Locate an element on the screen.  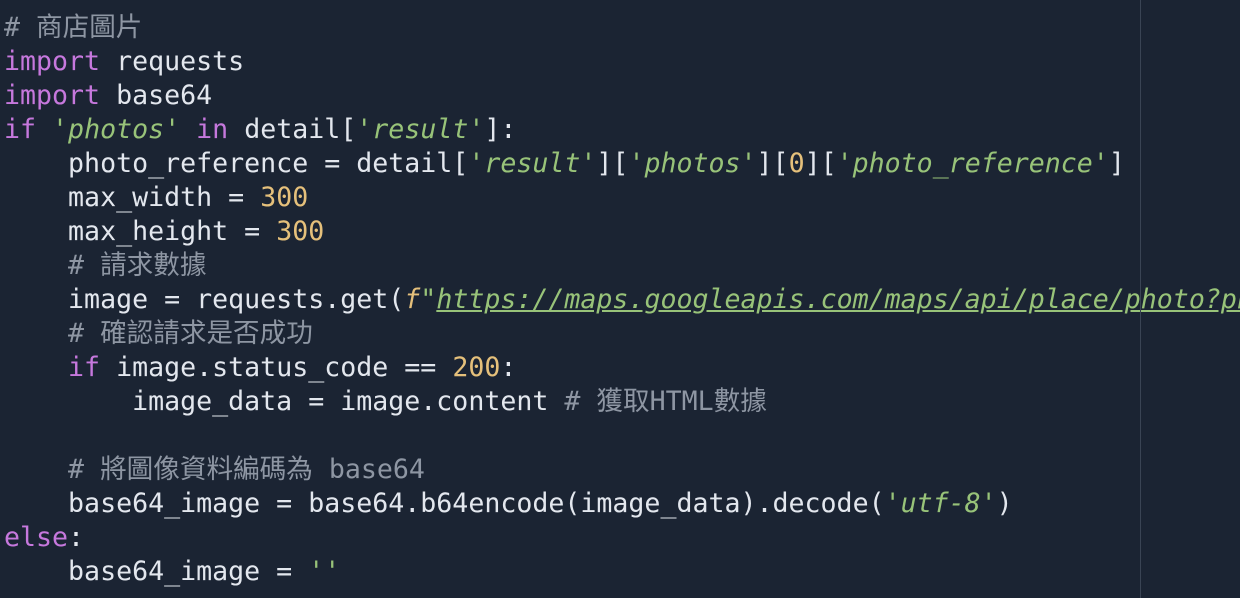
code-line: # 確認請求是否成功 is located at coordinates (622, 334).